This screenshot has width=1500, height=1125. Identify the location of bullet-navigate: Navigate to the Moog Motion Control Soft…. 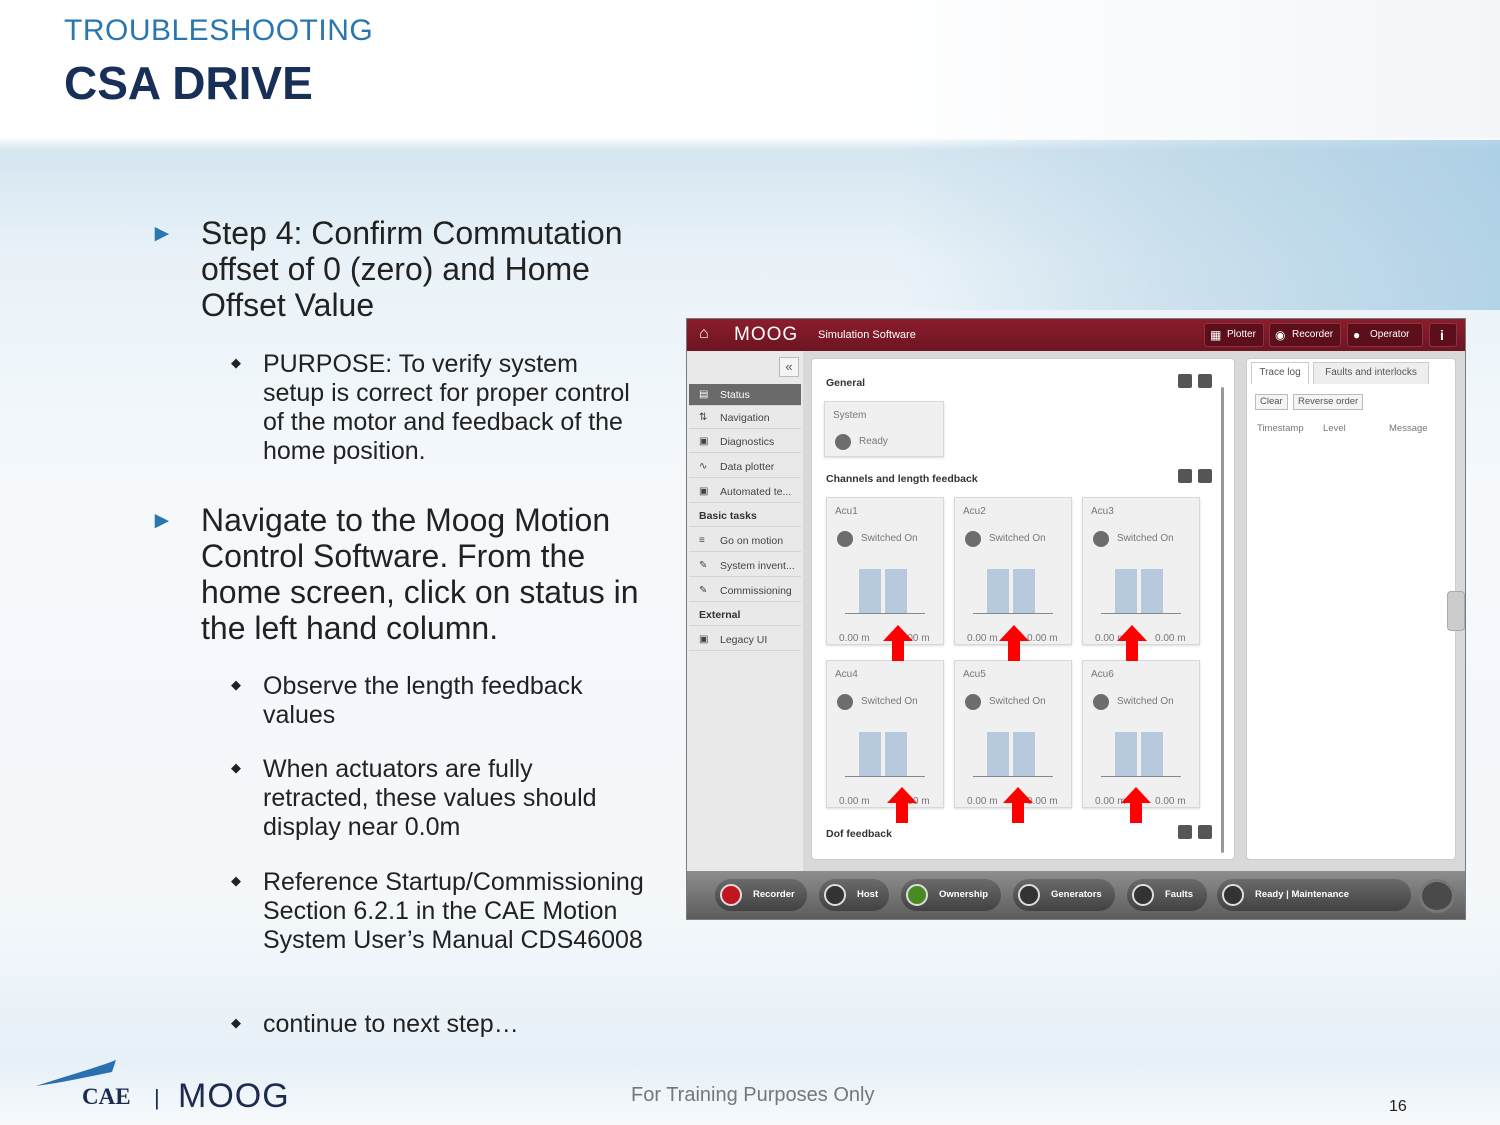
(420, 574).